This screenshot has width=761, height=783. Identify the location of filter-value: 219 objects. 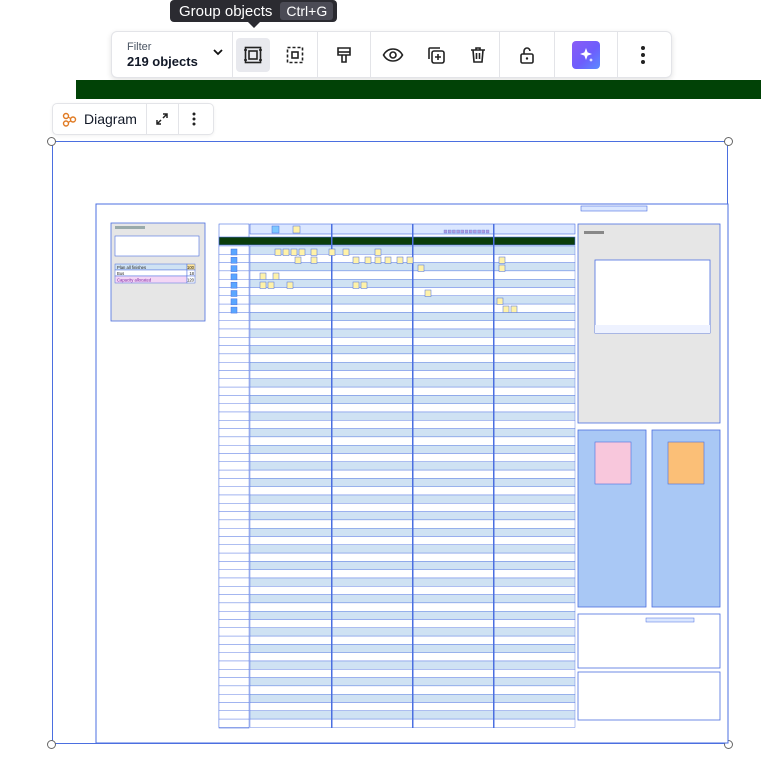
(162, 61).